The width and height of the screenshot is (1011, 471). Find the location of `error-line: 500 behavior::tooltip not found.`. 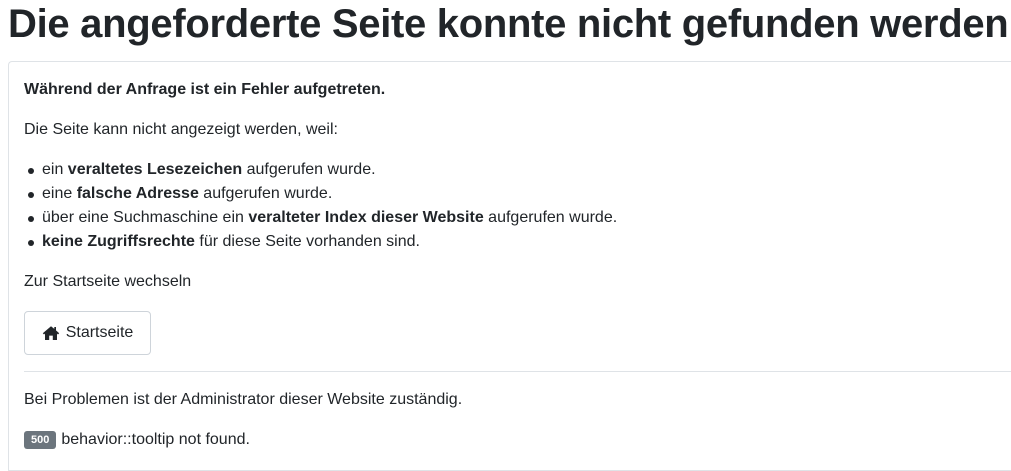

error-line: 500 behavior::tooltip not found. is located at coordinates (137, 440).